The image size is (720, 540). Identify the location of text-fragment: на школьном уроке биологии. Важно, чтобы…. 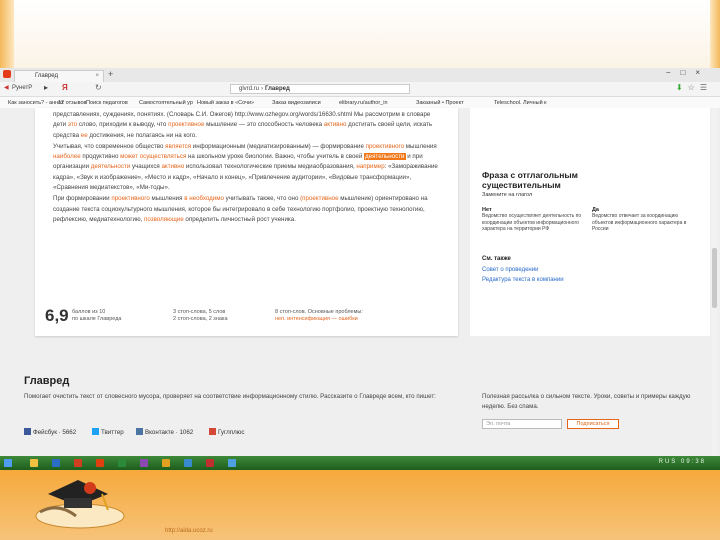
(275, 157).